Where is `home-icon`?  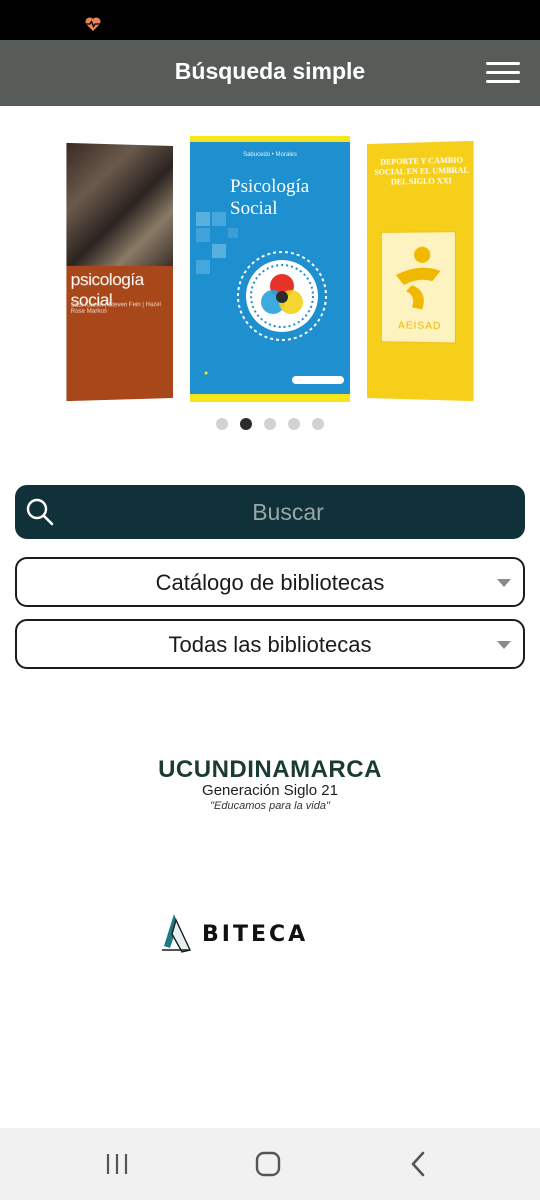
home-icon is located at coordinates (268, 1164).